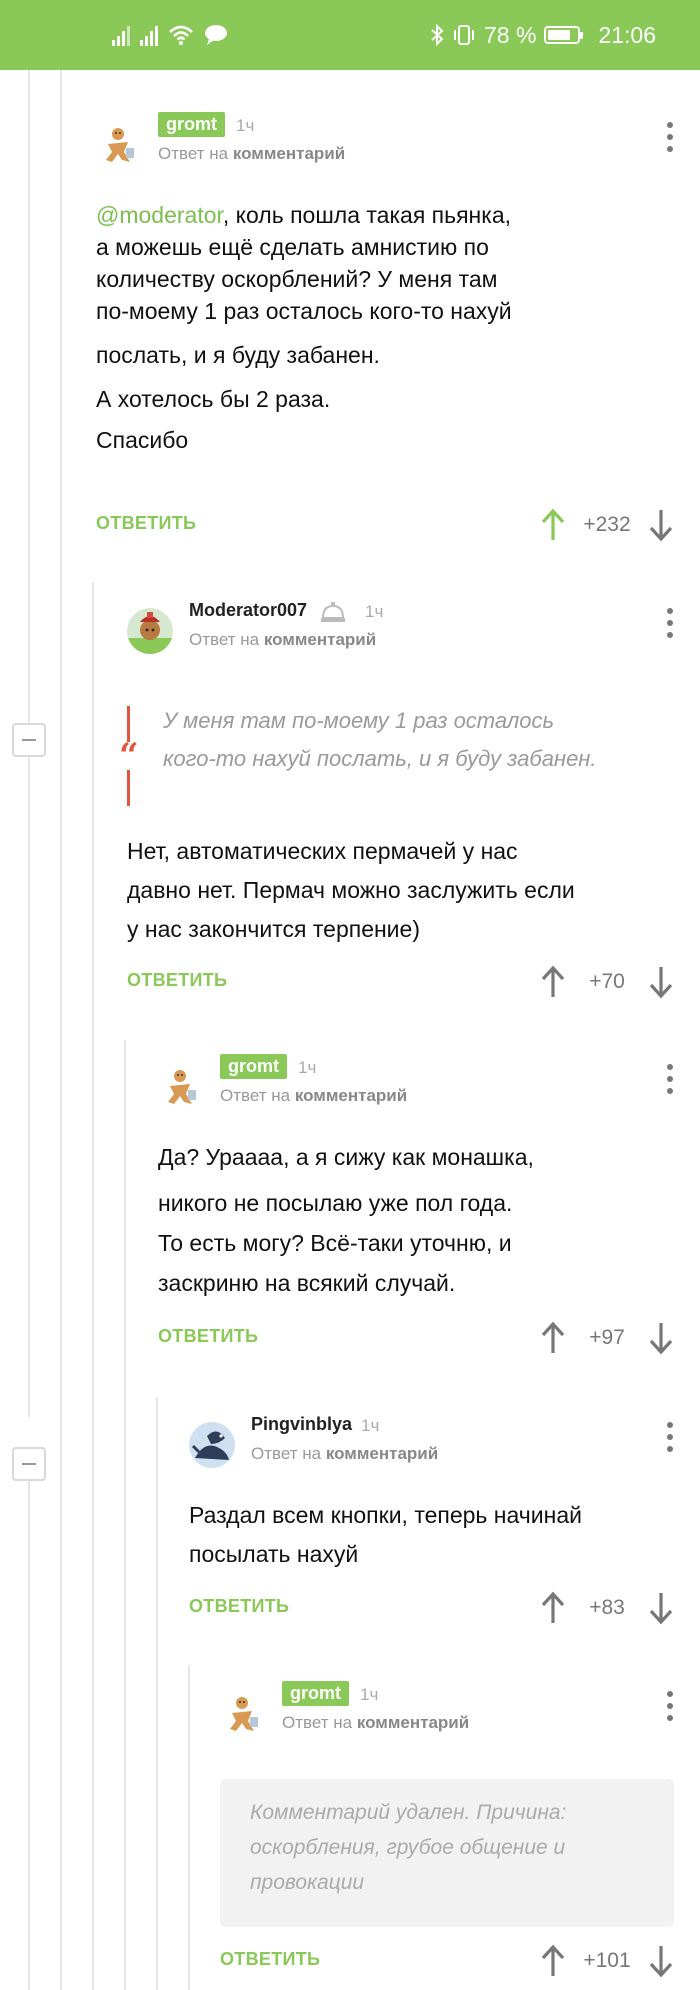 The width and height of the screenshot is (700, 1990). Describe the element at coordinates (607, 982) in the screenshot. I see `rating: +70` at that location.